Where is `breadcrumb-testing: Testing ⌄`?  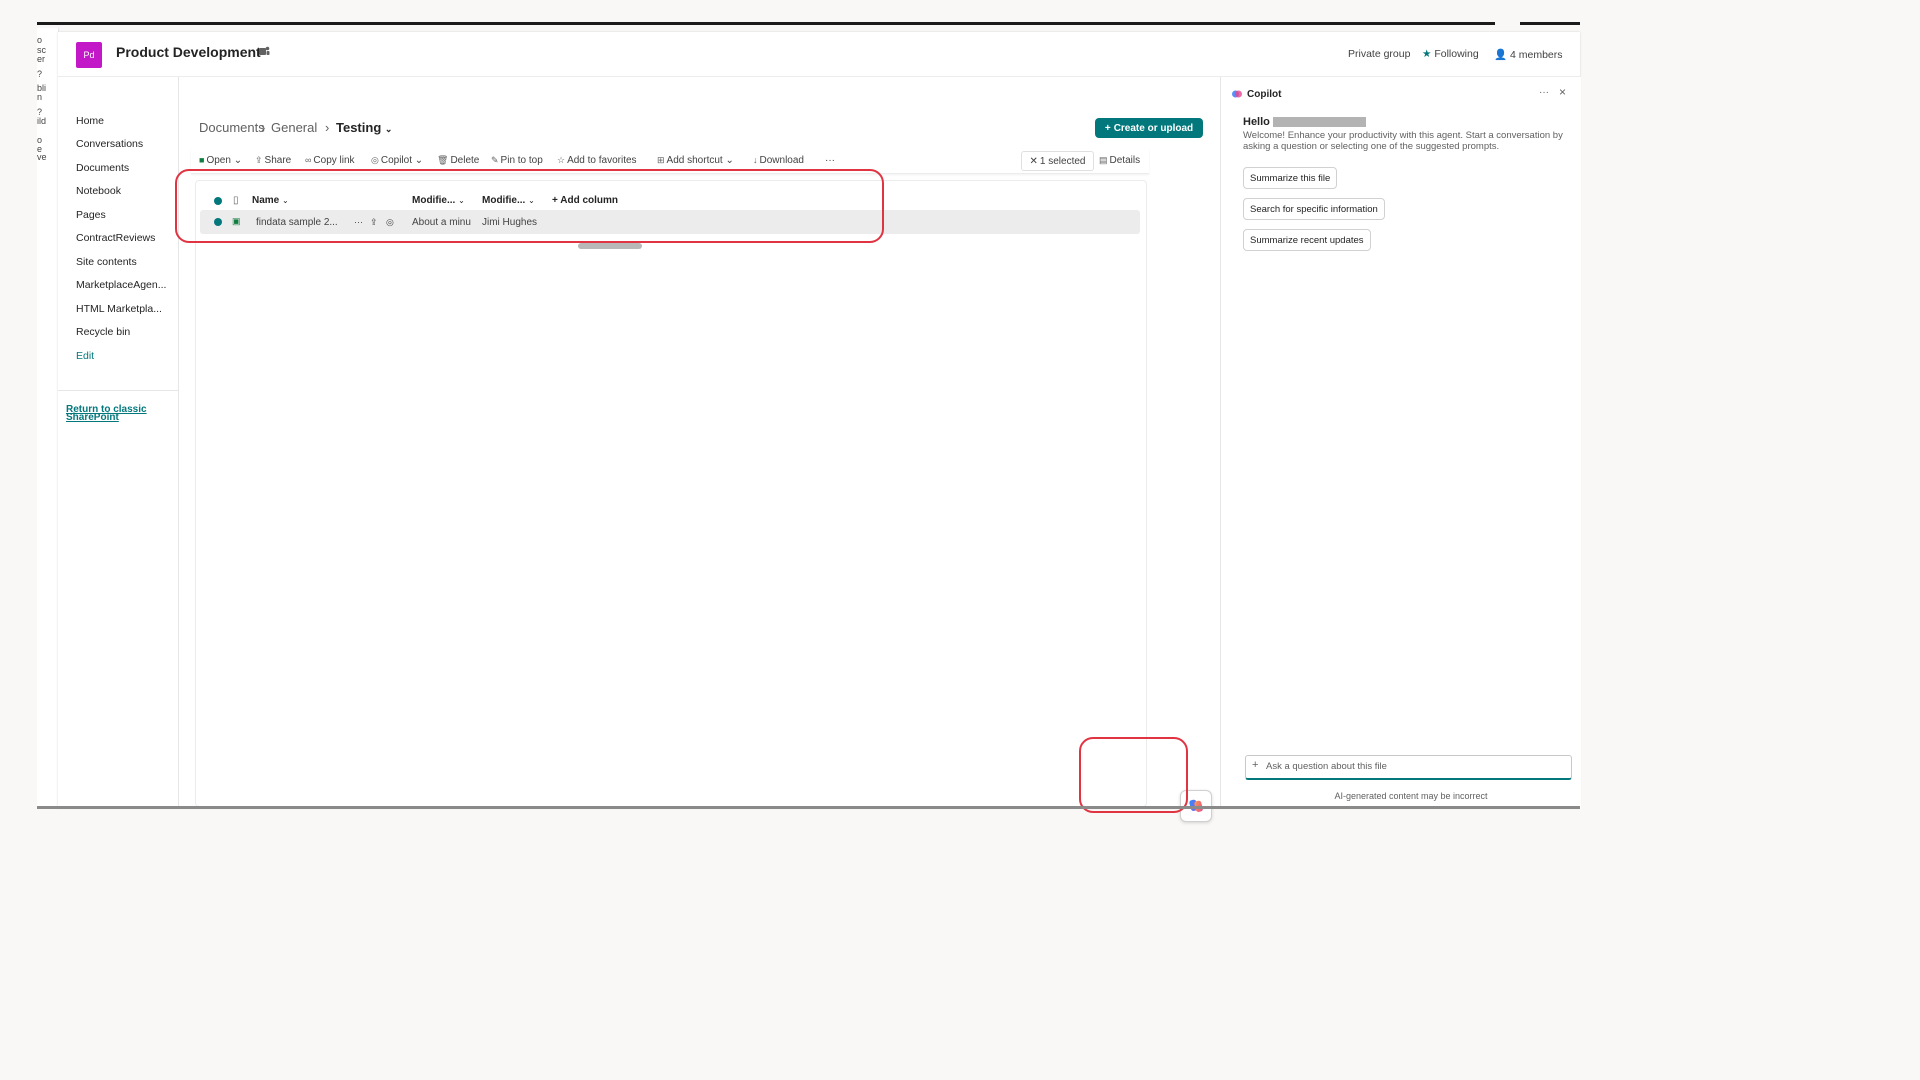
breadcrumb-testing: Testing ⌄ is located at coordinates (364, 127).